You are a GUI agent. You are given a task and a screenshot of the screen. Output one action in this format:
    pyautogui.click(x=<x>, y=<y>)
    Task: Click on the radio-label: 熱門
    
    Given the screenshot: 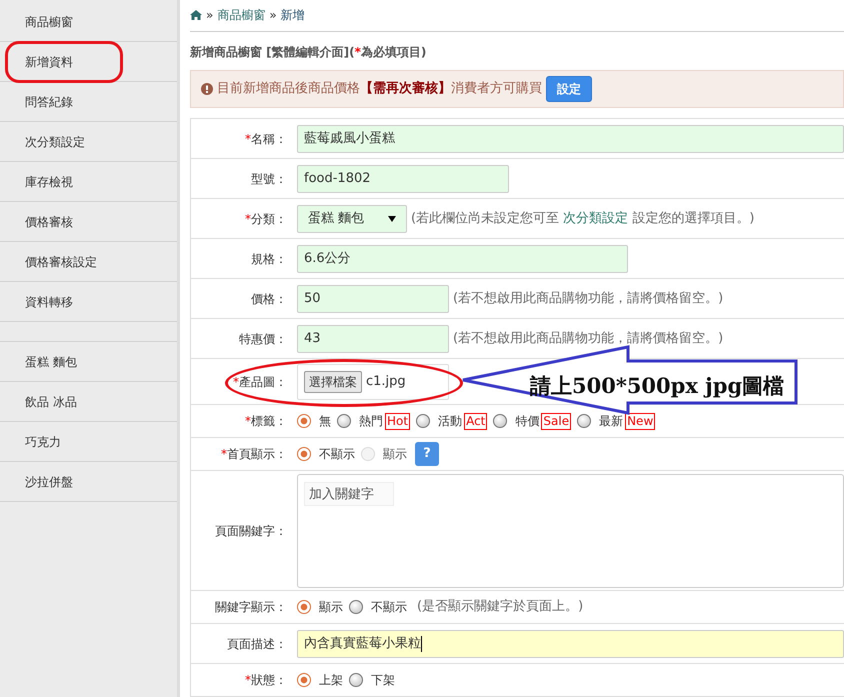 What is the action you would take?
    pyautogui.click(x=371, y=421)
    